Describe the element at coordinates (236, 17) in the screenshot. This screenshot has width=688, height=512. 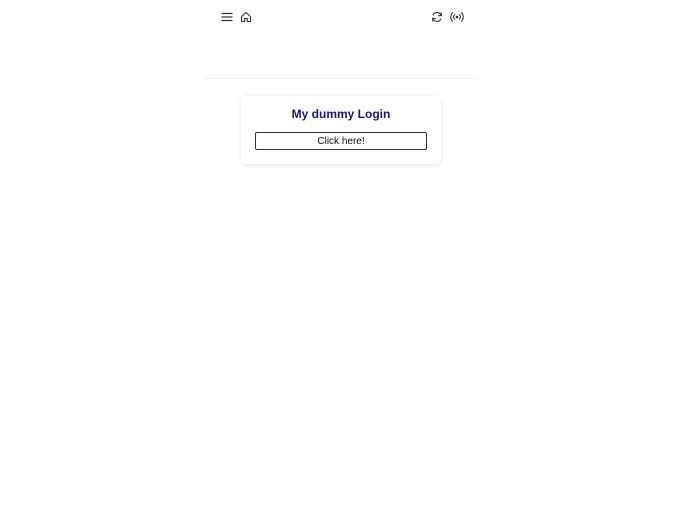
I see `toolbar-left-group` at that location.